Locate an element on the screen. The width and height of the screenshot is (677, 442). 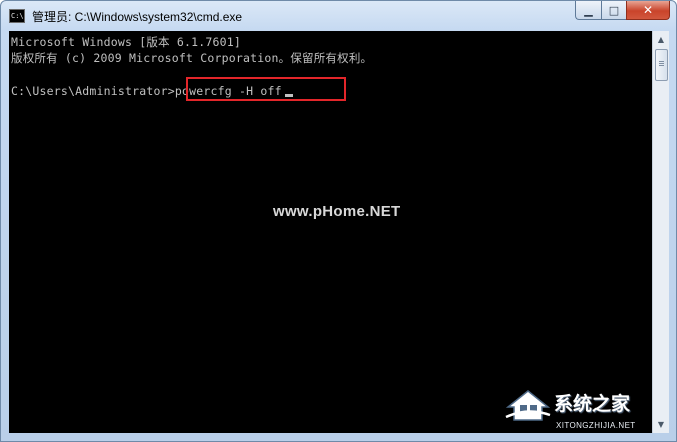
window-controls: ▁ □ ✕ is located at coordinates (622, 11).